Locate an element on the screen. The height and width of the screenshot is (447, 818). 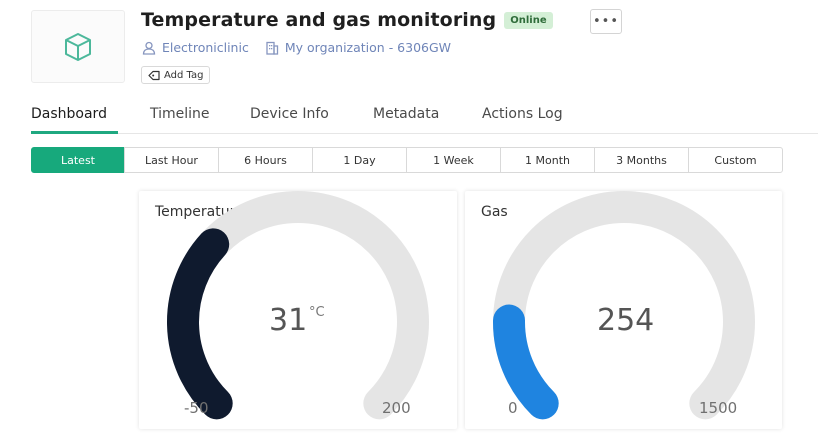
gauge-min: -50 is located at coordinates (196, 408).